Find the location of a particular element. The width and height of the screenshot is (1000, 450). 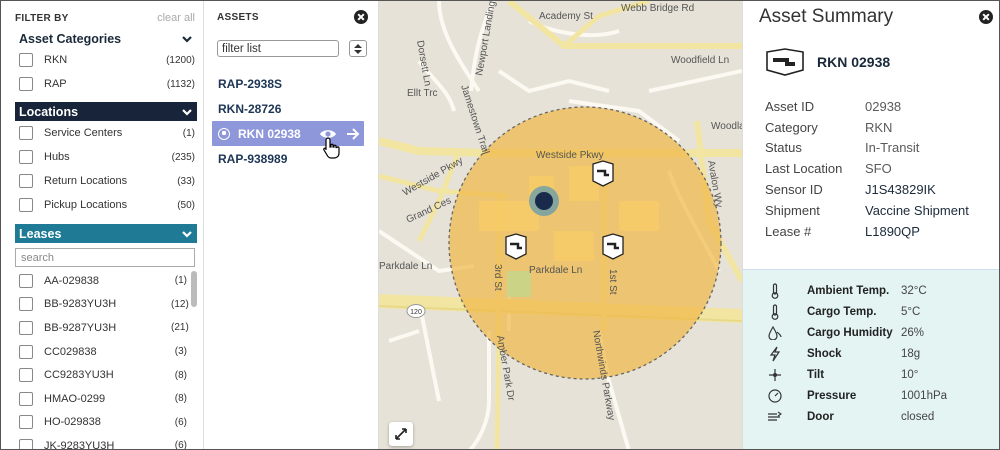

field-value: 02938 is located at coordinates (883, 106).